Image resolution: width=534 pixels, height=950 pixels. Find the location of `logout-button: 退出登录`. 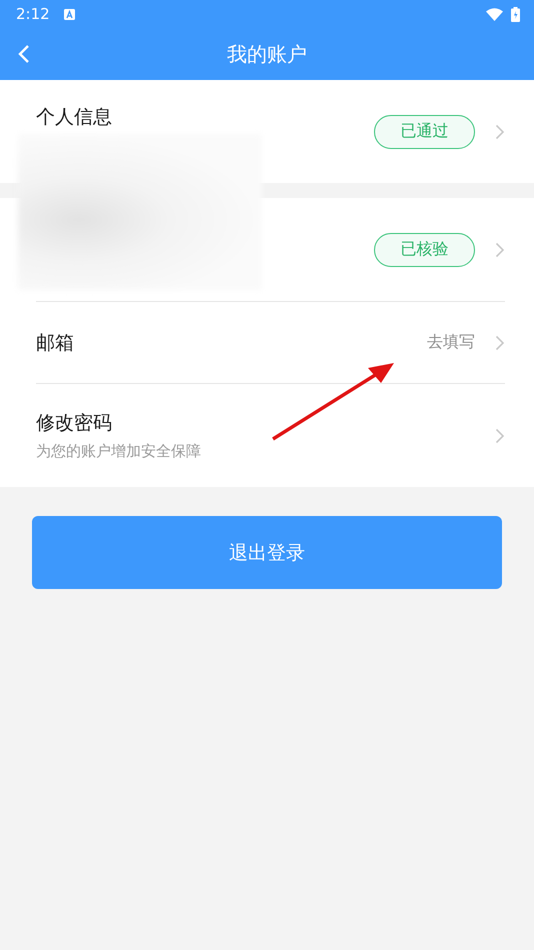

logout-button: 退出登录 is located at coordinates (267, 552).